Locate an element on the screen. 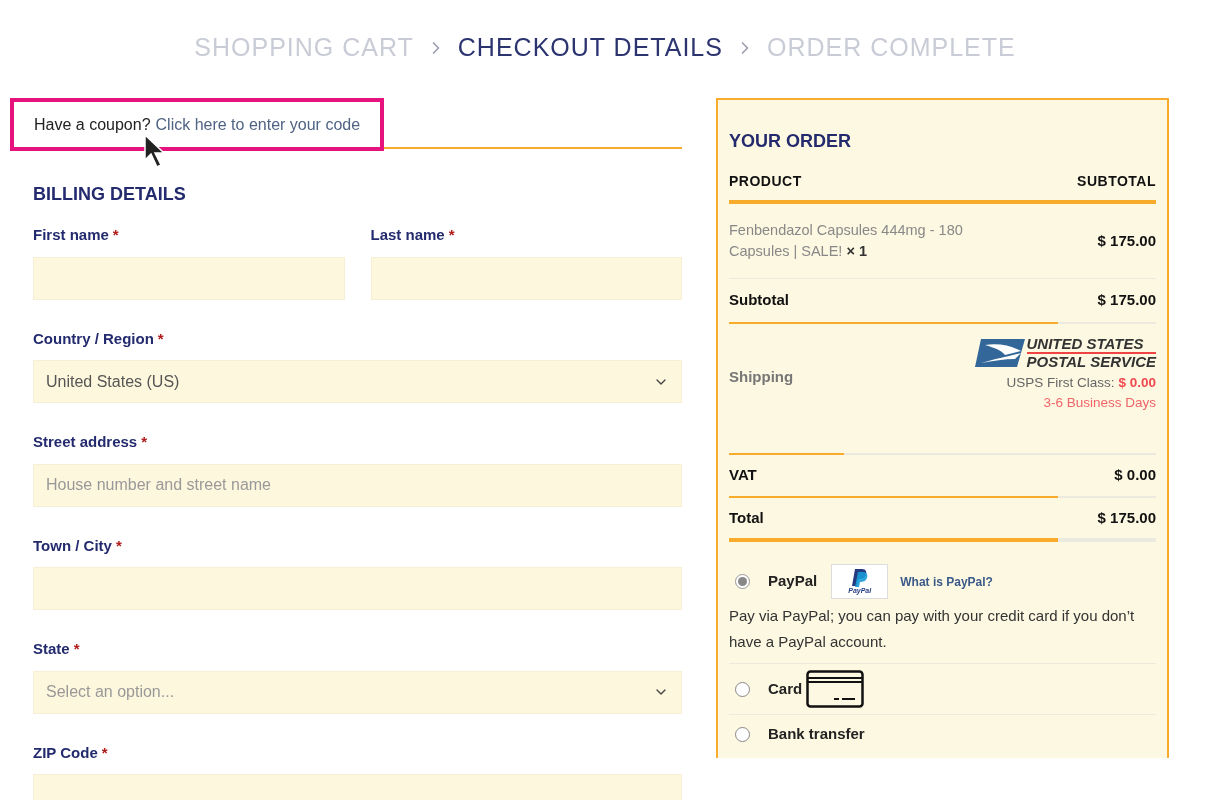 The height and width of the screenshot is (800, 1210). column-header: SUBTOTAL is located at coordinates (1116, 181).